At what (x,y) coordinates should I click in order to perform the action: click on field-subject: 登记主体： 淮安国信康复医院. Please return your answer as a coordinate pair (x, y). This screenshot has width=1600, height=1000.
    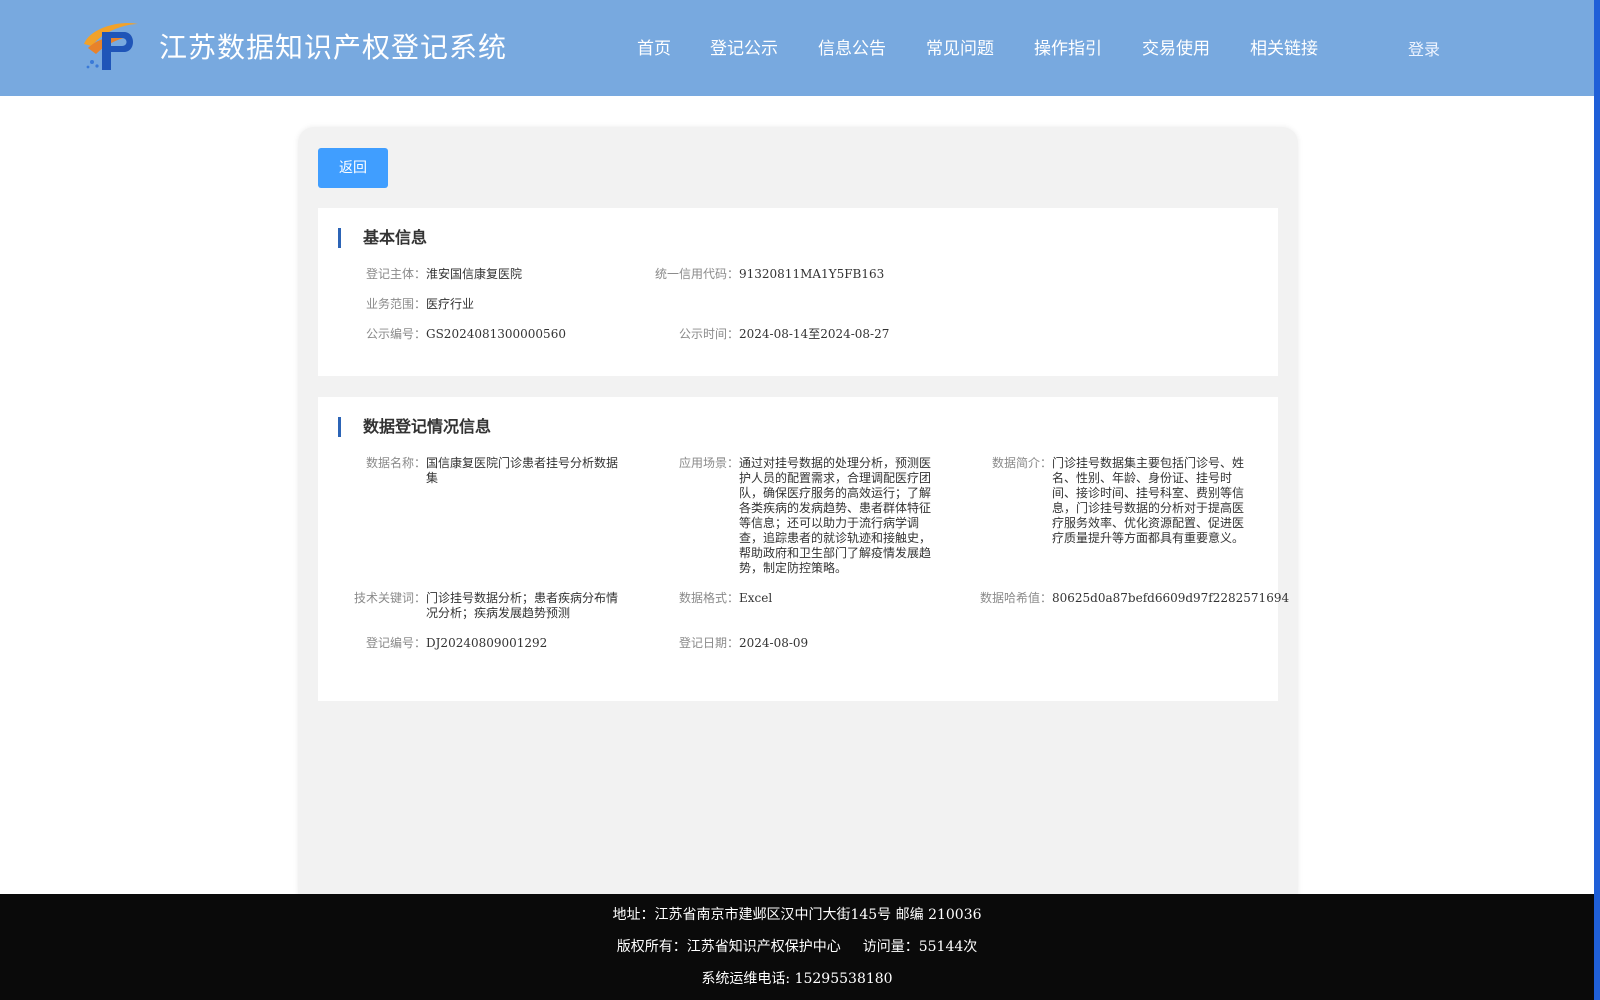
    Looking at the image, I should click on (435, 274).